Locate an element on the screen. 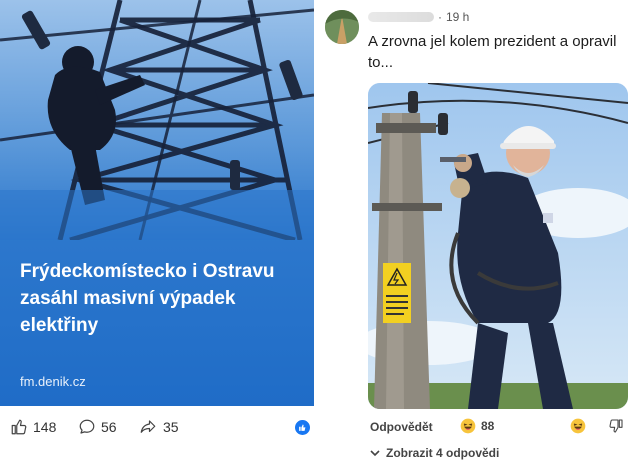  like-button: 148 is located at coordinates (33, 427).